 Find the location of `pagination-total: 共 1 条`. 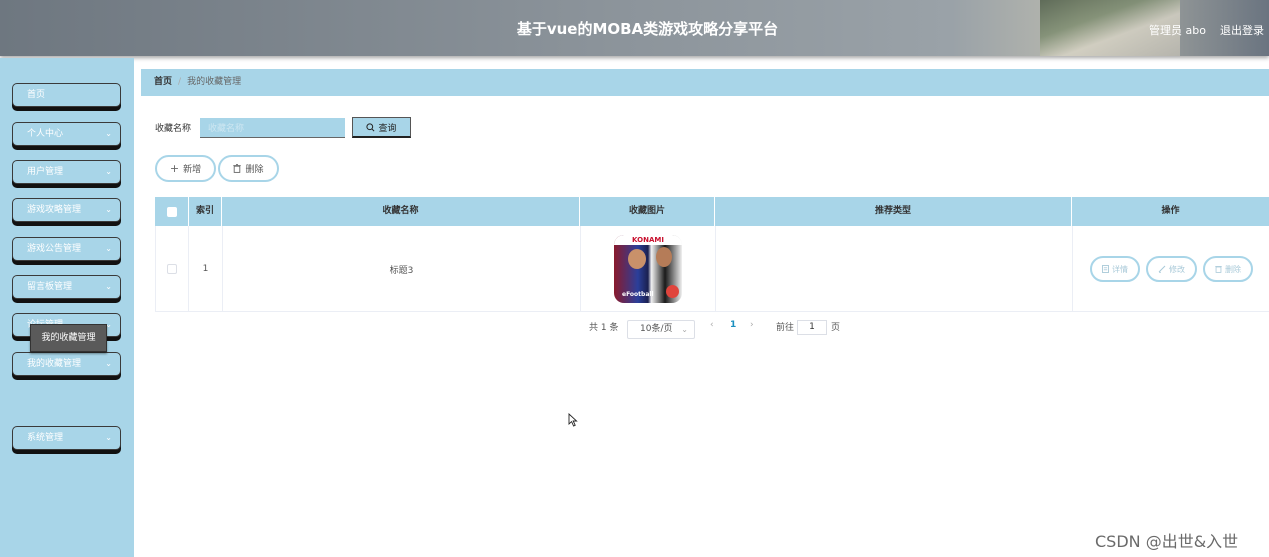

pagination-total: 共 1 条 is located at coordinates (604, 328).